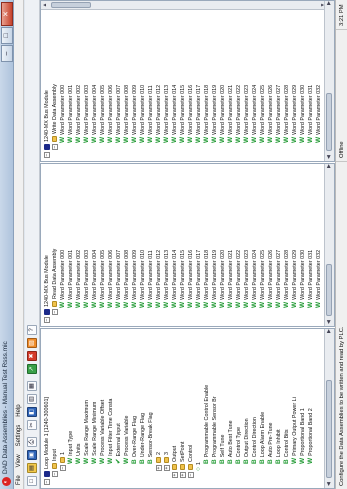  What do you see at coordinates (255, 440) in the screenshot?
I see `tree-item: BControl Direction` at bounding box center [255, 440].